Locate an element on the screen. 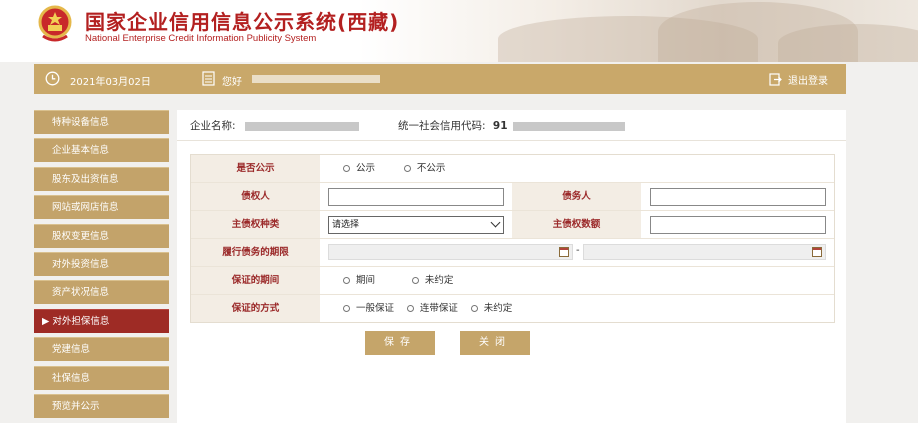 This screenshot has width=918, height=423. radio-method-unspecified: 未约定 is located at coordinates (491, 308).